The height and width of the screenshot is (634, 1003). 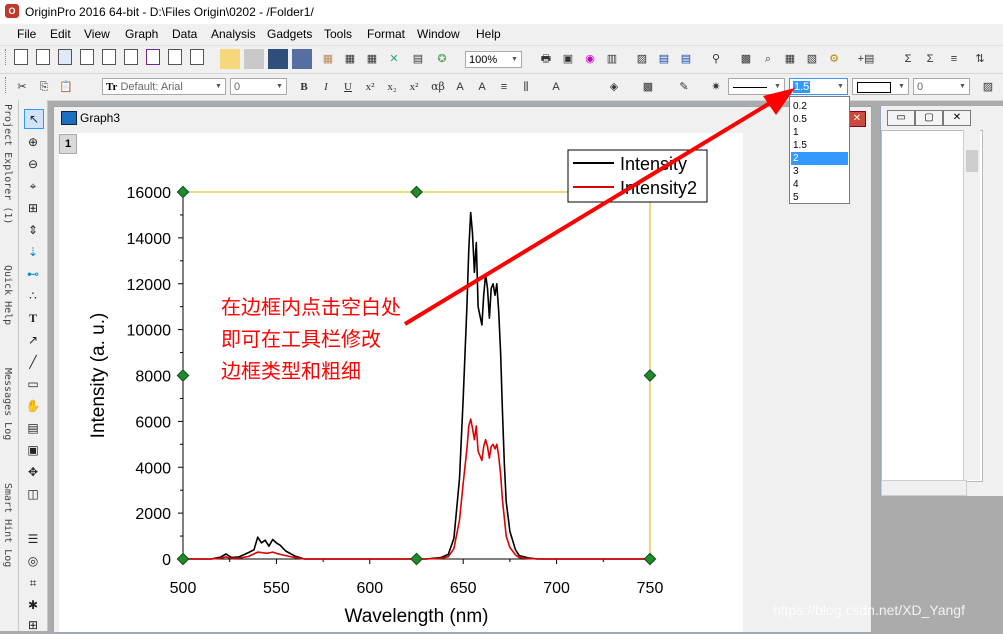 I want to click on annotation-text-line: 即可在工具栏修改, so click(x=301, y=339).